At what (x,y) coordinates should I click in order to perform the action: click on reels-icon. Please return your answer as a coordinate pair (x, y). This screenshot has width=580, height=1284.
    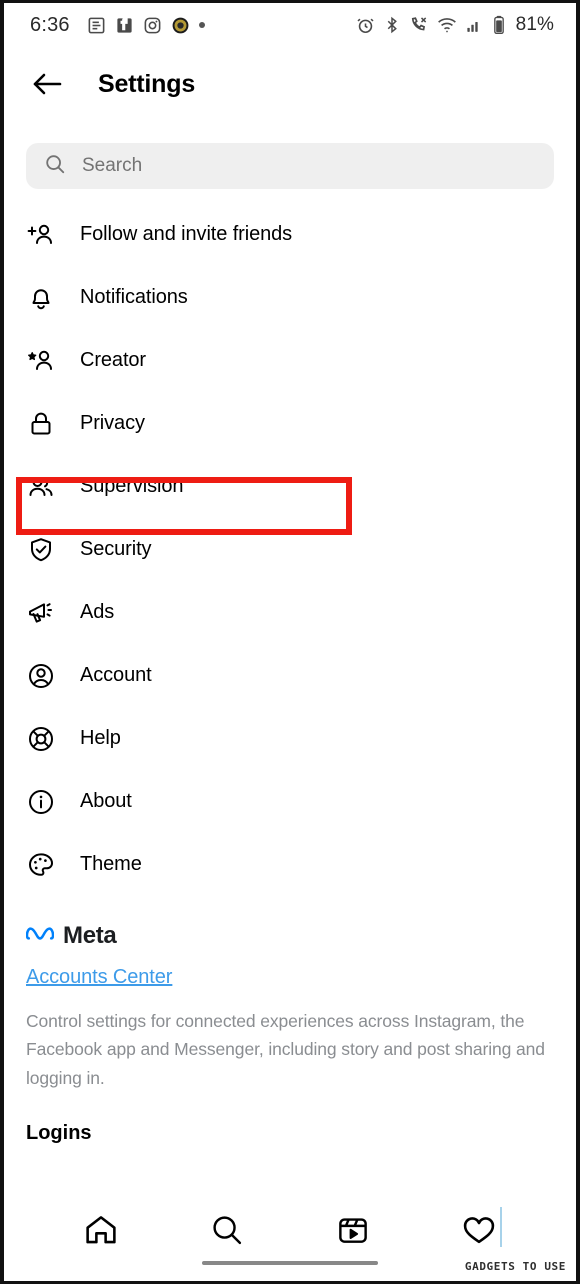
    Looking at the image, I should click on (353, 1232).